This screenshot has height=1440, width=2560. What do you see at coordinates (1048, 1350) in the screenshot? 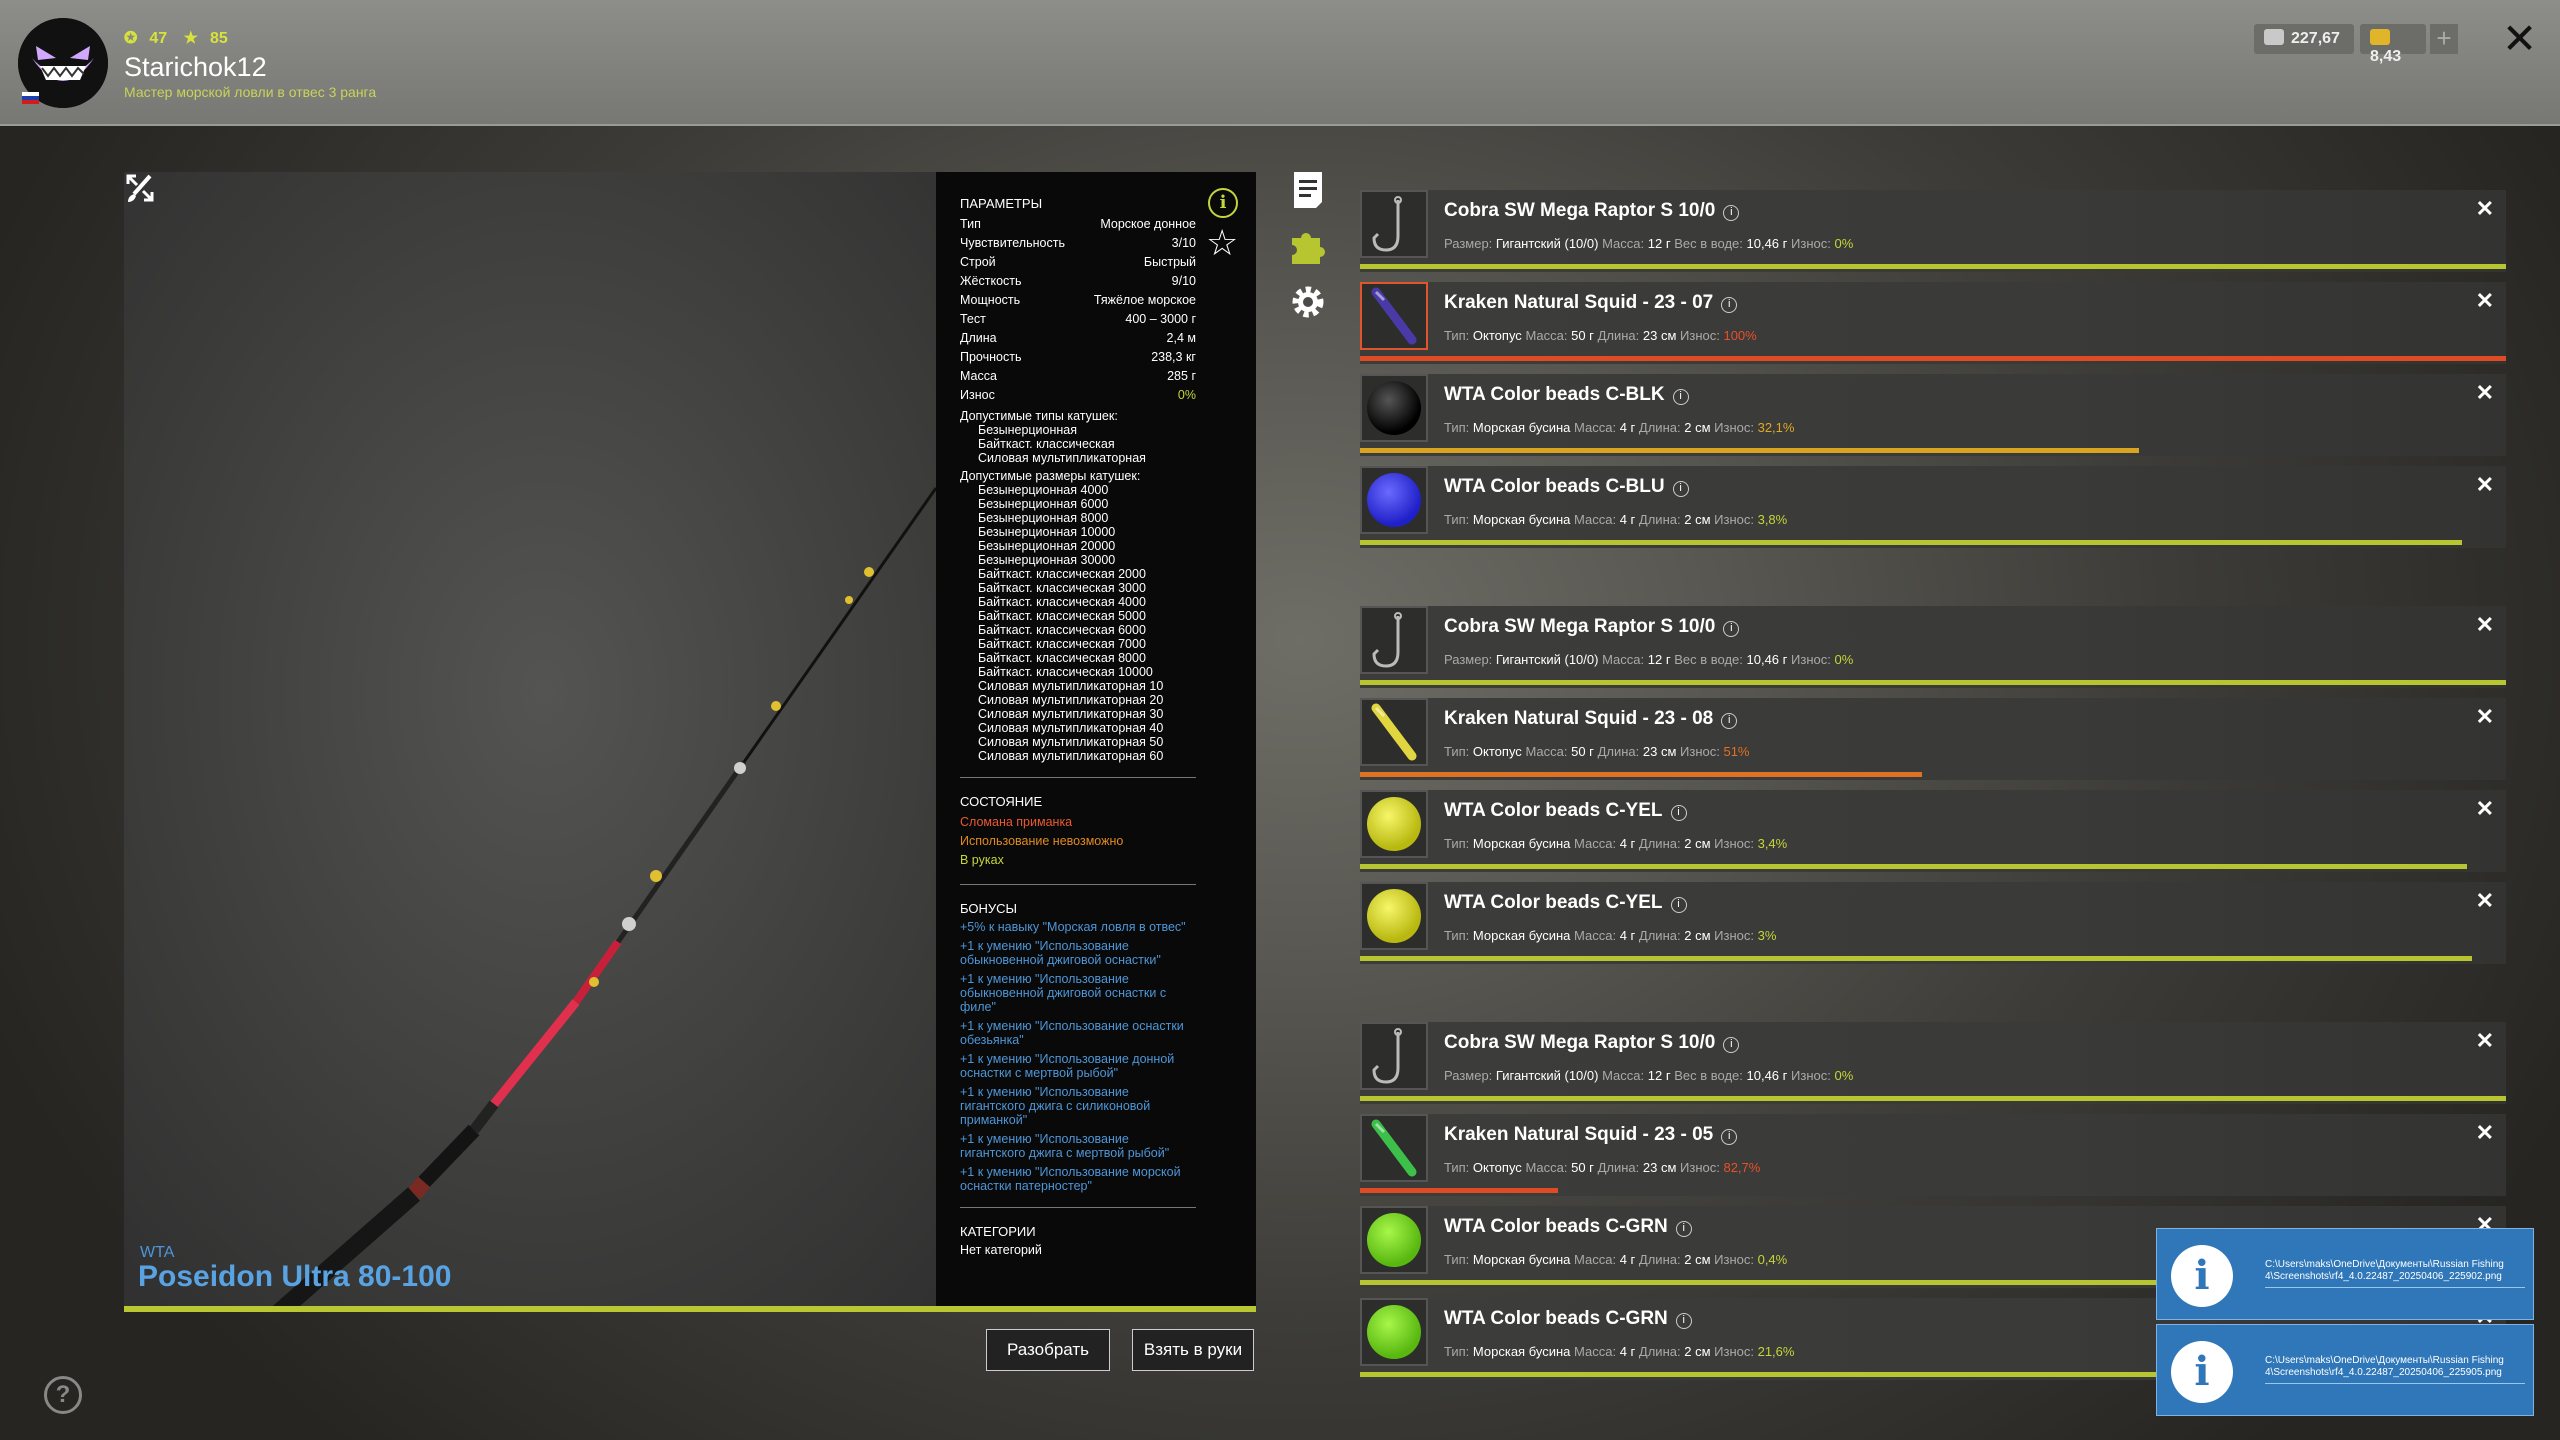
I see `disassemble-button: Разобрать` at bounding box center [1048, 1350].